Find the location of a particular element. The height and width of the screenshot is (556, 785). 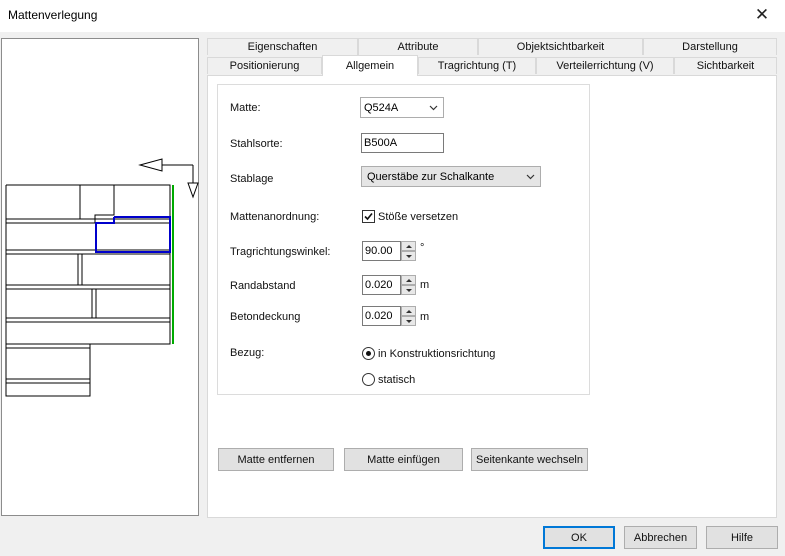

selected-mat-outline is located at coordinates (133, 234).